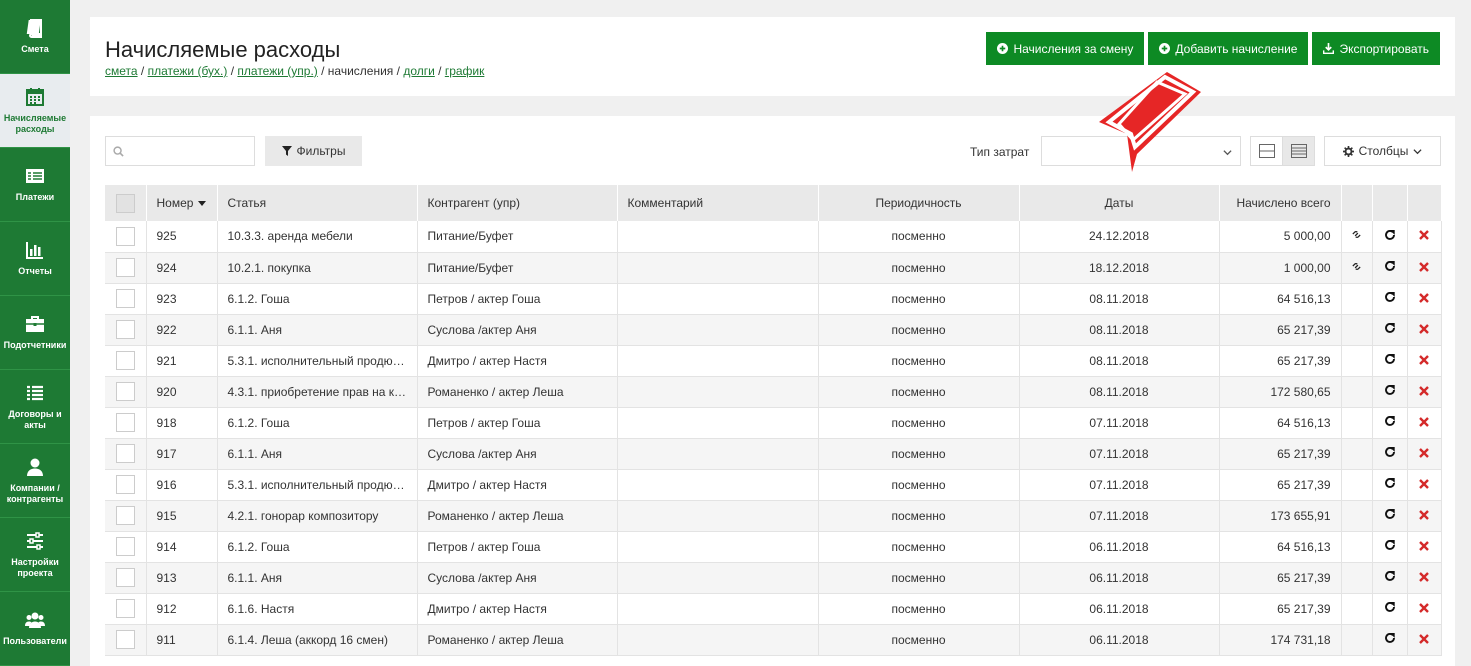 The height and width of the screenshot is (666, 1471). What do you see at coordinates (188, 71) in the screenshot?
I see `breadcrumb-payments-accounting: платежи (бух.)` at bounding box center [188, 71].